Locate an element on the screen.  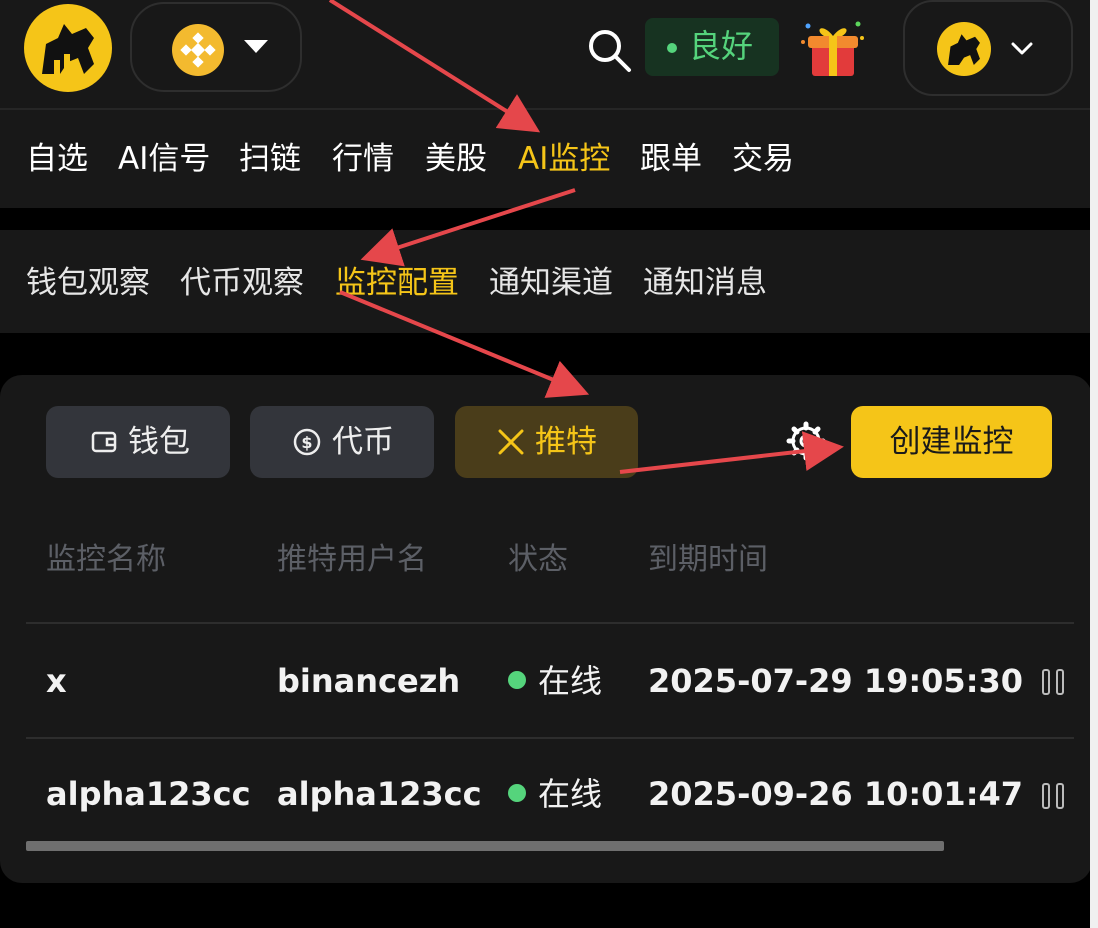
bnb-chain-icon is located at coordinates (198, 50).